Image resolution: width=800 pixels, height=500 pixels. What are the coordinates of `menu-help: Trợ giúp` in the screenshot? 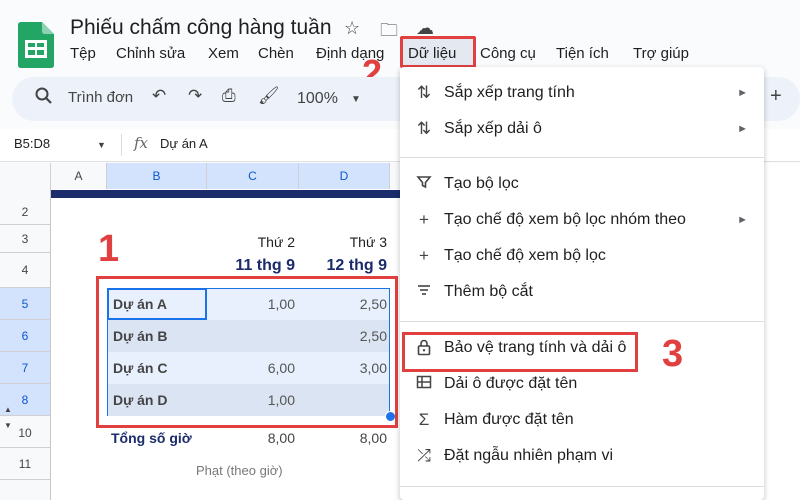 It's located at (661, 53).